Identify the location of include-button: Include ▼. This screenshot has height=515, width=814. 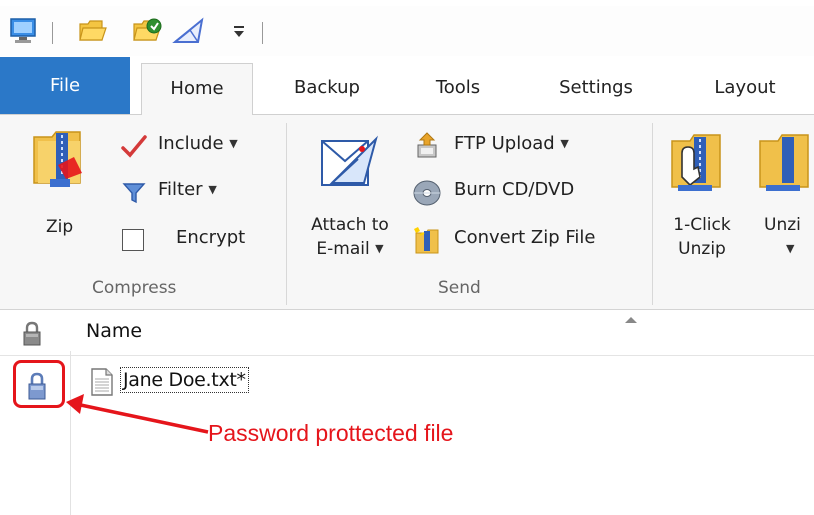
(198, 146).